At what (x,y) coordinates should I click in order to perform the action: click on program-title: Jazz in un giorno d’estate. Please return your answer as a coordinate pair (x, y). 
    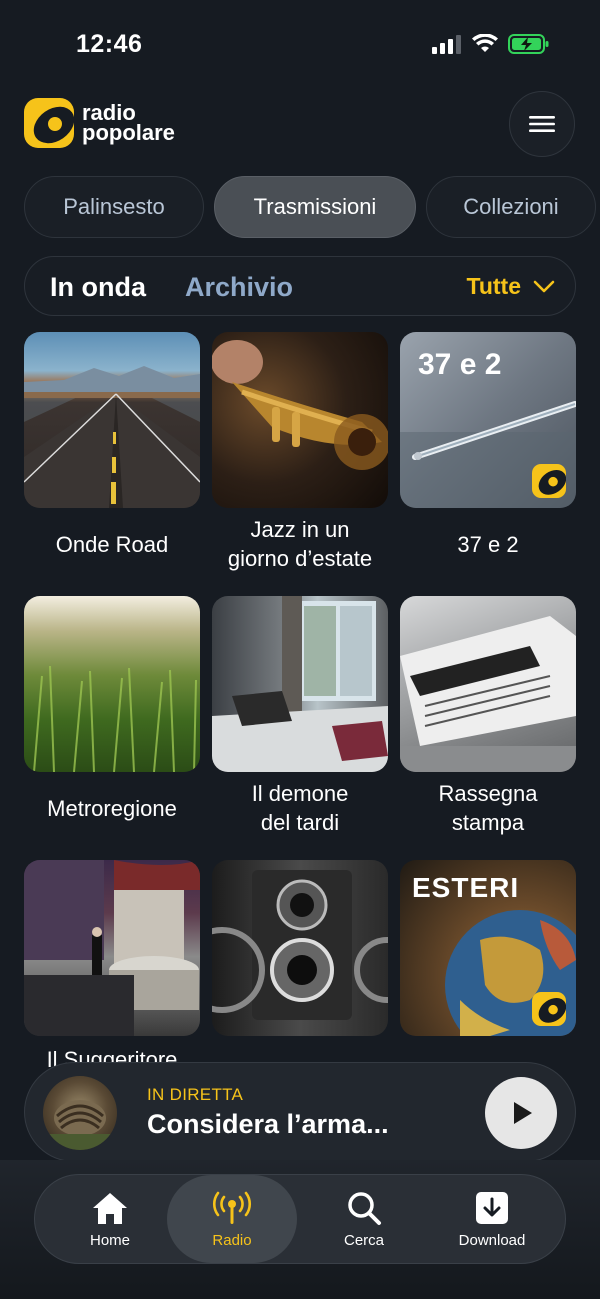
    Looking at the image, I should click on (300, 544).